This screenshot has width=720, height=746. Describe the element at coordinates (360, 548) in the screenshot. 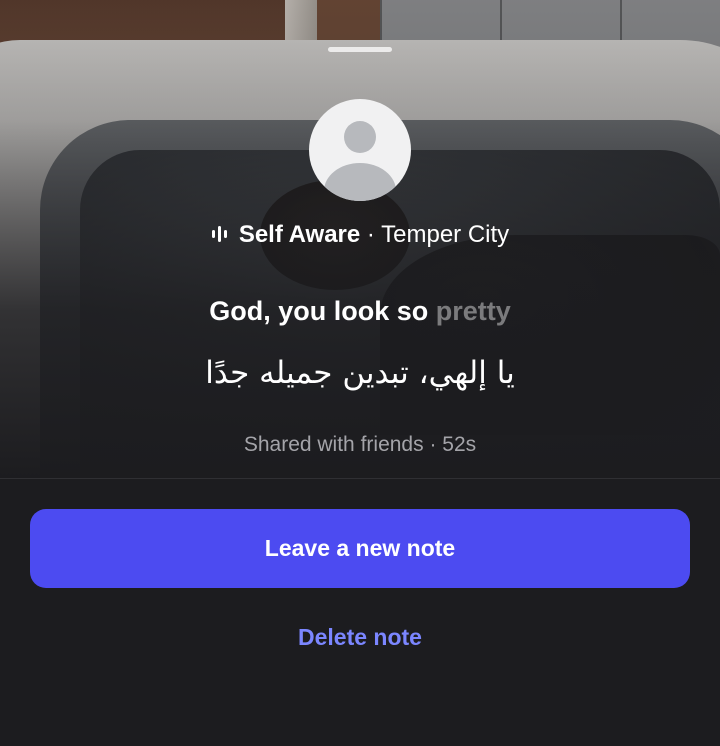

I see `leave-new-note-button: Leave a new note` at that location.